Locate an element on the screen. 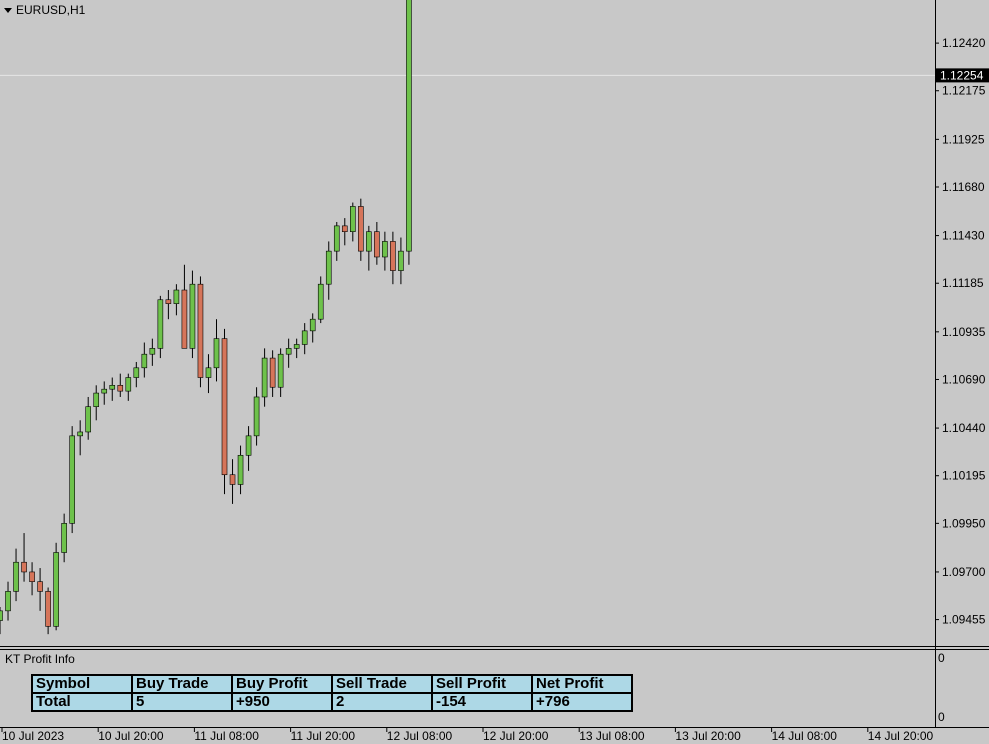 This screenshot has height=744, width=989. indicator-name-label: KT Profit Info is located at coordinates (40, 659).